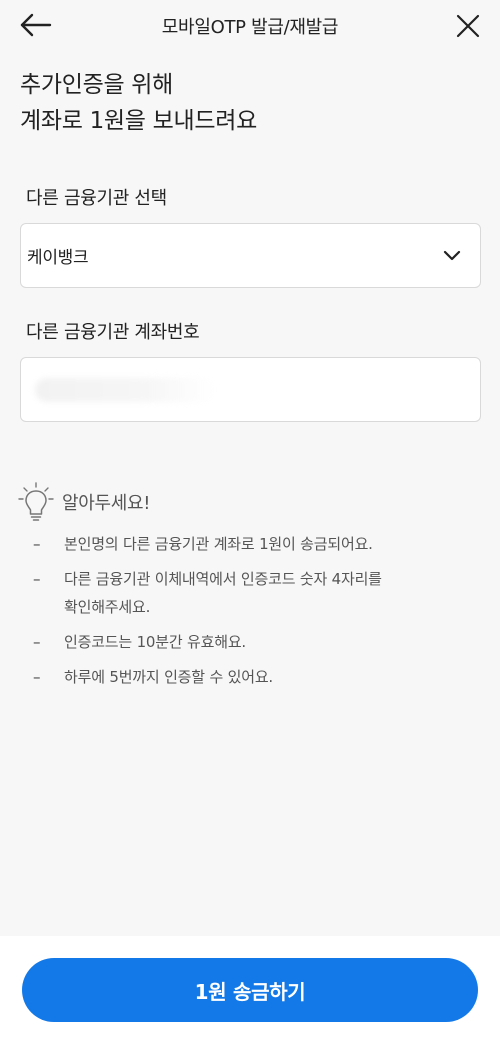 This screenshot has width=500, height=1043. What do you see at coordinates (58, 258) in the screenshot?
I see `bank-select-value: 케이뱅크` at bounding box center [58, 258].